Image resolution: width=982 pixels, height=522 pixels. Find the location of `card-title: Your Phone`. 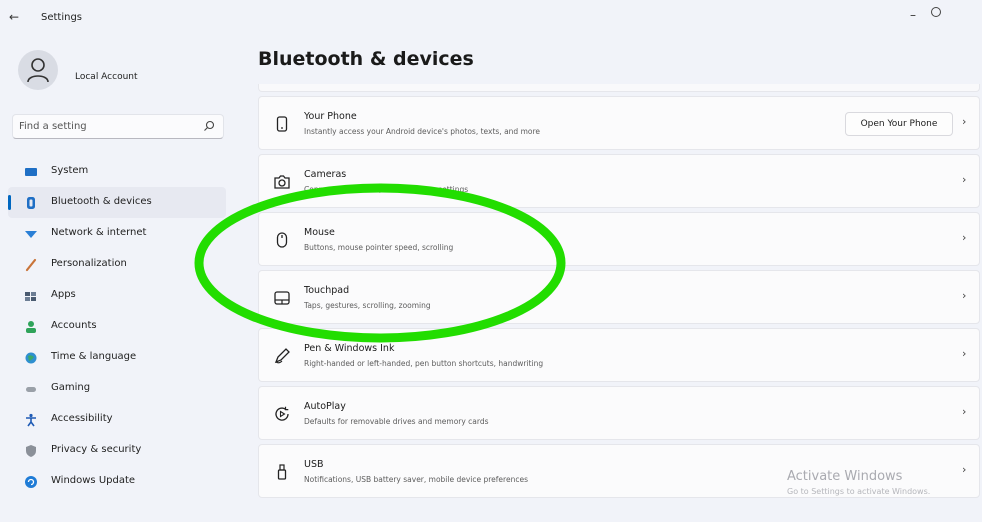

card-title: Your Phone is located at coordinates (330, 116).